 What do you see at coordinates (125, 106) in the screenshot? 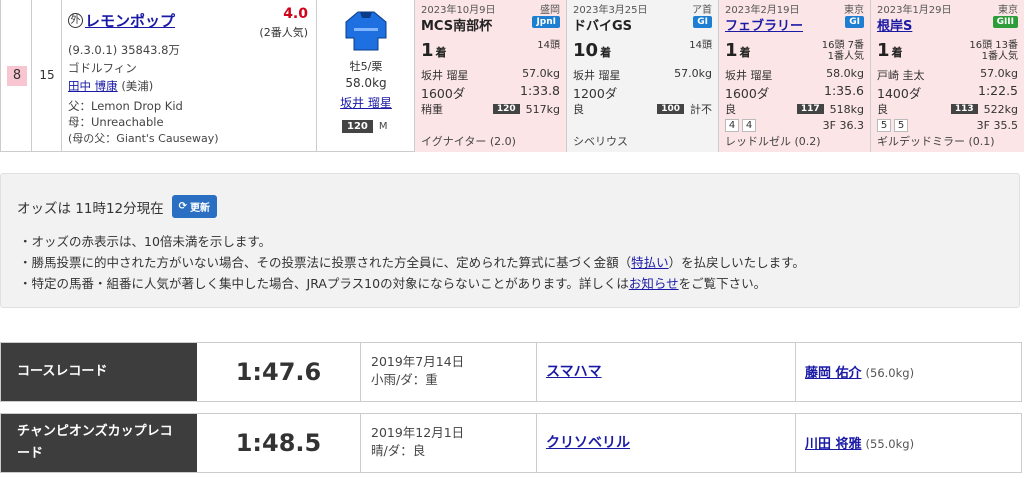
I see `sire: 父：Lemon Drop Kid` at bounding box center [125, 106].